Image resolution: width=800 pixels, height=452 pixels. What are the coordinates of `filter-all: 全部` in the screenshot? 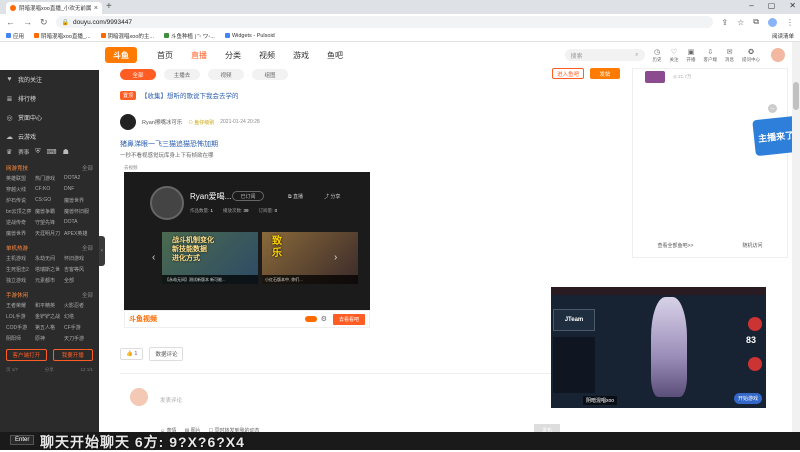 It's located at (138, 74).